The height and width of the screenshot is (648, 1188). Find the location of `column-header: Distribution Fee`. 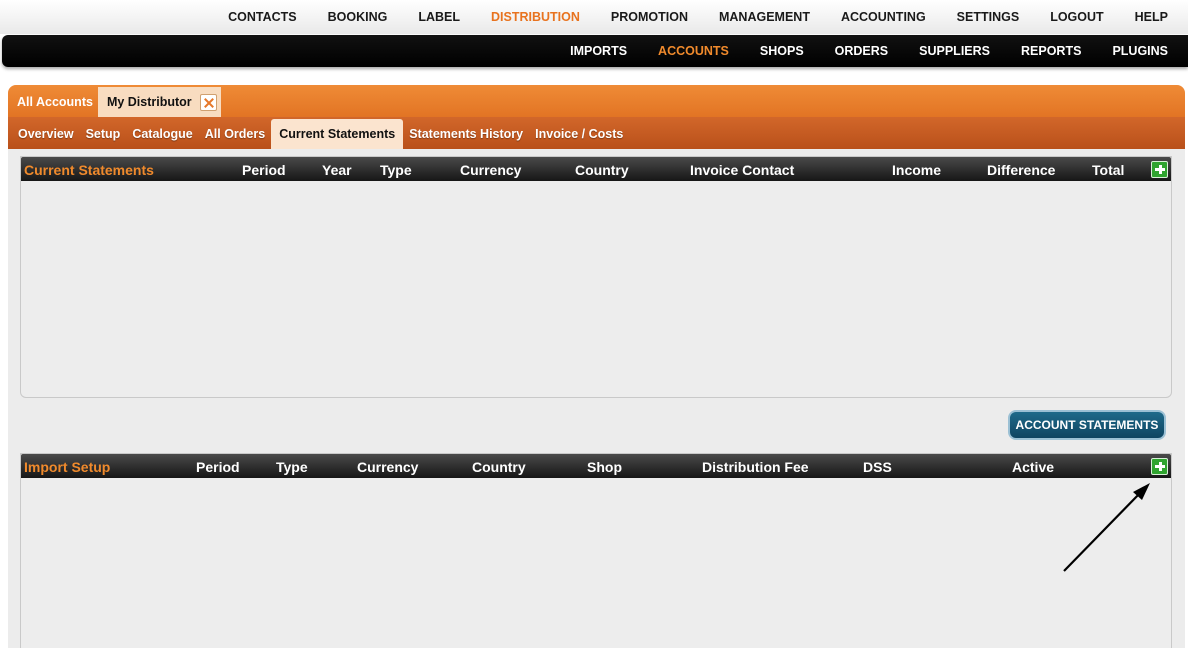

column-header: Distribution Fee is located at coordinates (755, 467).